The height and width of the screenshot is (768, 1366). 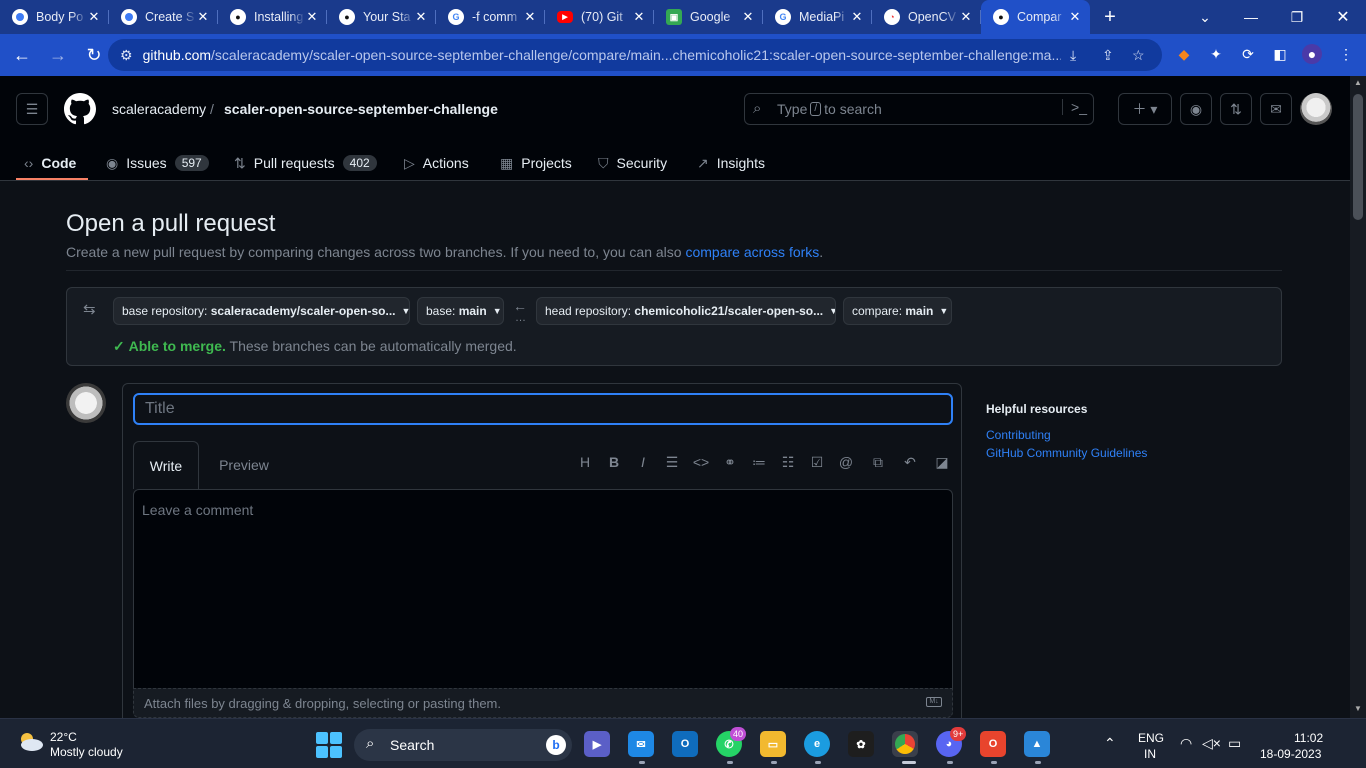 I want to click on hidden-icons-chevron-icon: ⌃, so click(x=1110, y=743).